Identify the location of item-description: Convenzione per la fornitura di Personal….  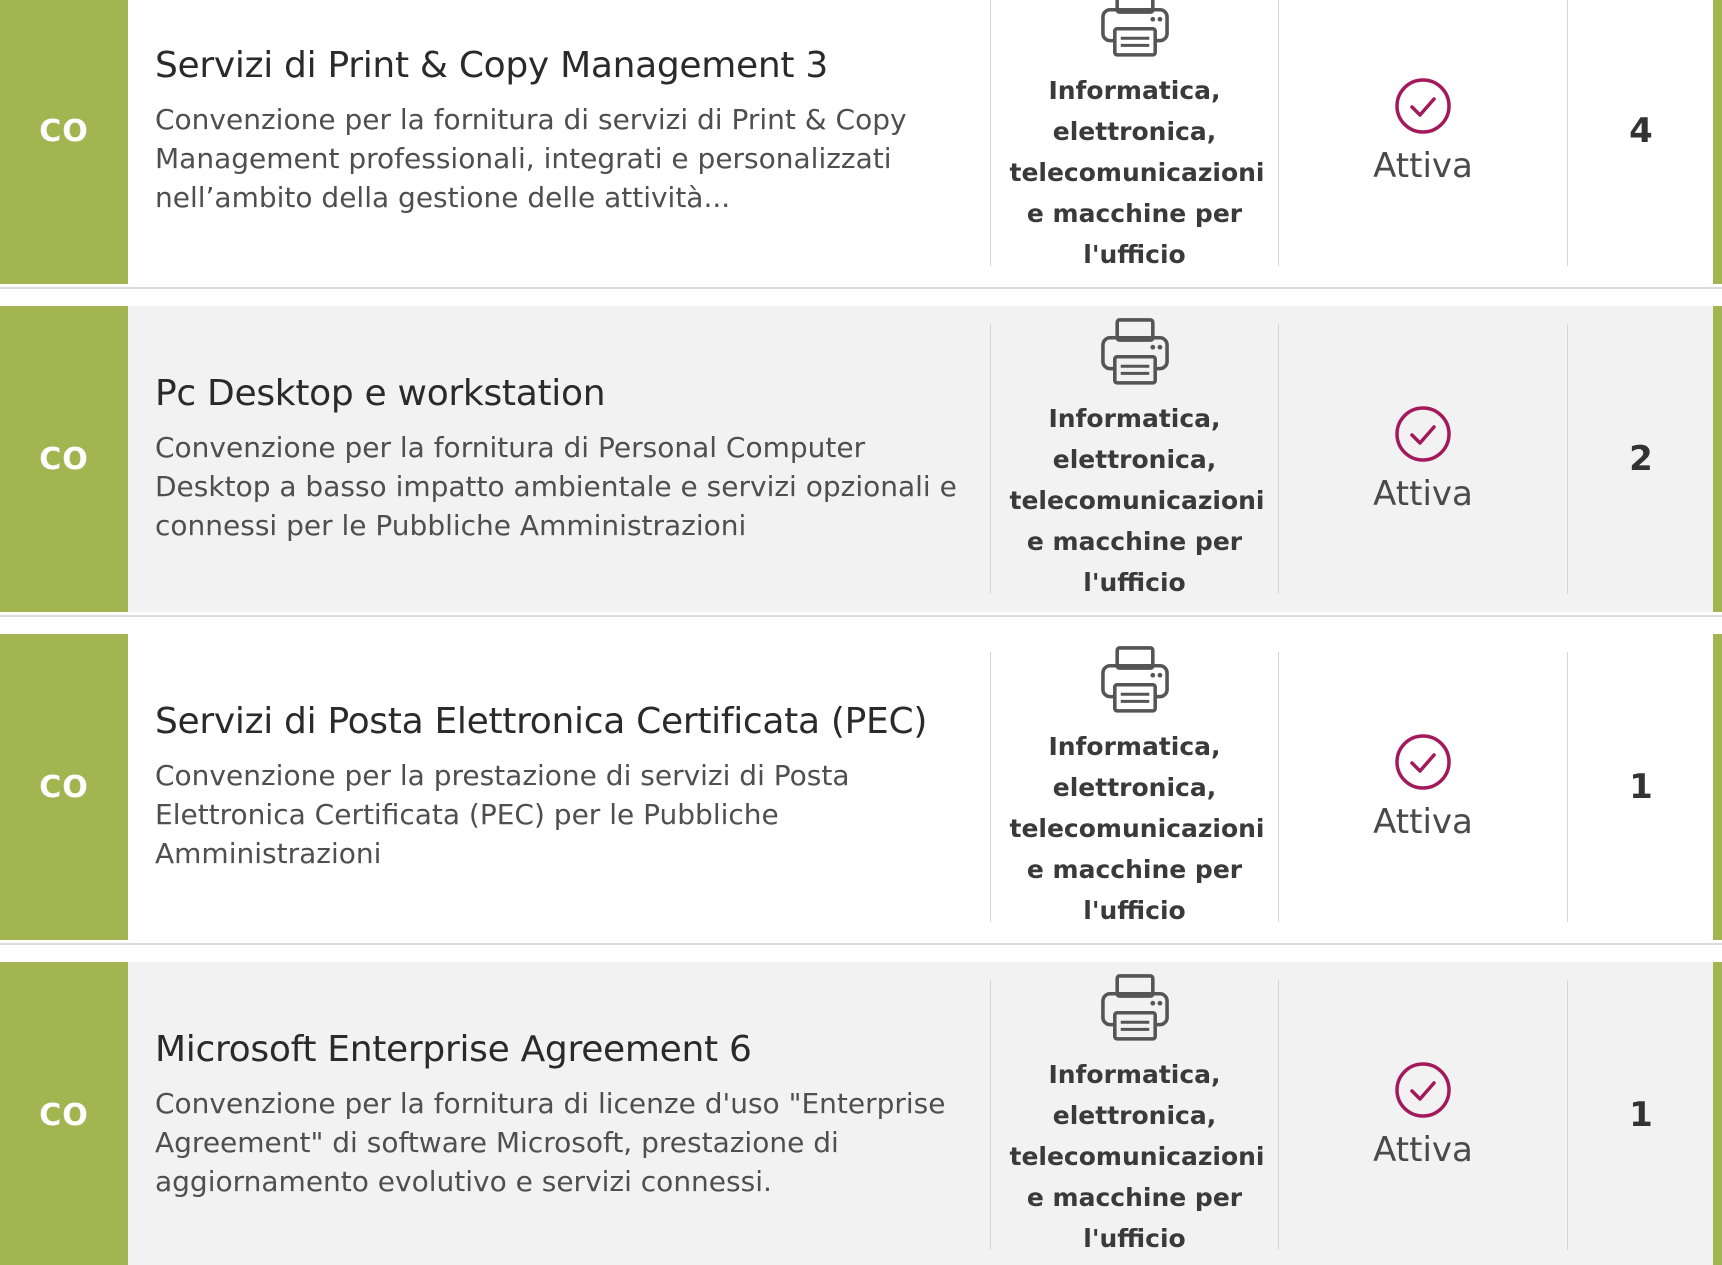
(556, 486).